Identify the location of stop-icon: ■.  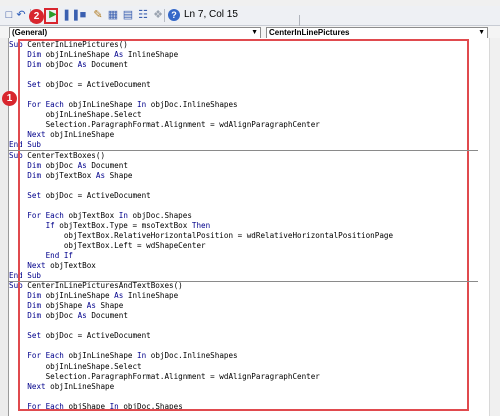
(83, 15).